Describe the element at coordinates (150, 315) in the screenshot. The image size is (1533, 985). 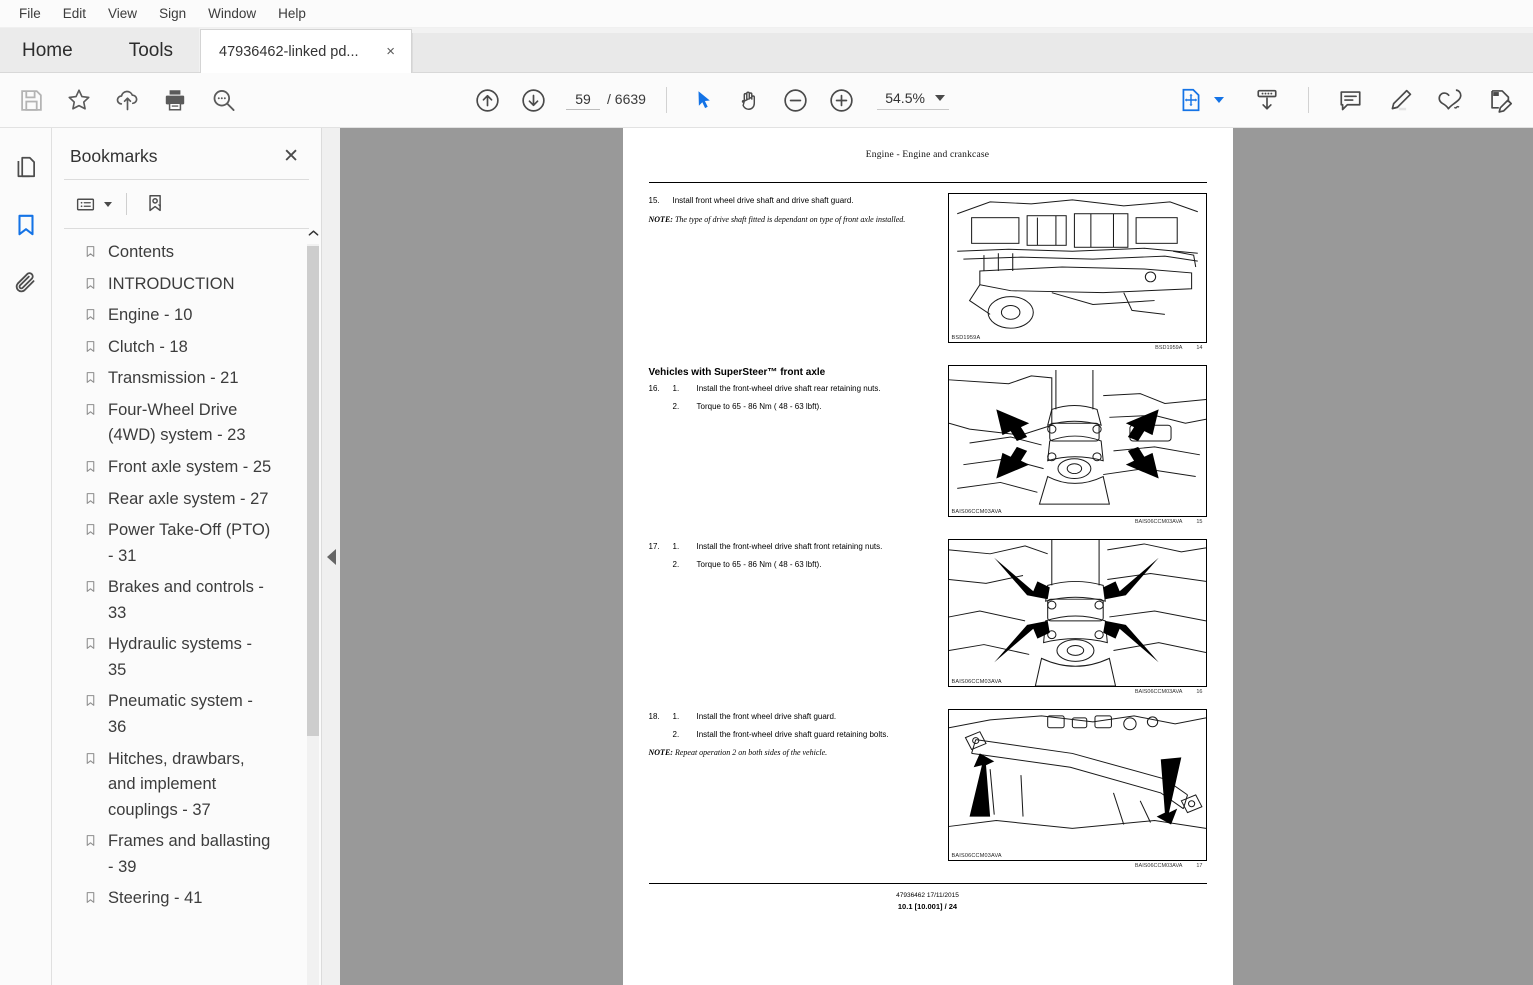
I see `bookmark-label: Engine - 10` at that location.